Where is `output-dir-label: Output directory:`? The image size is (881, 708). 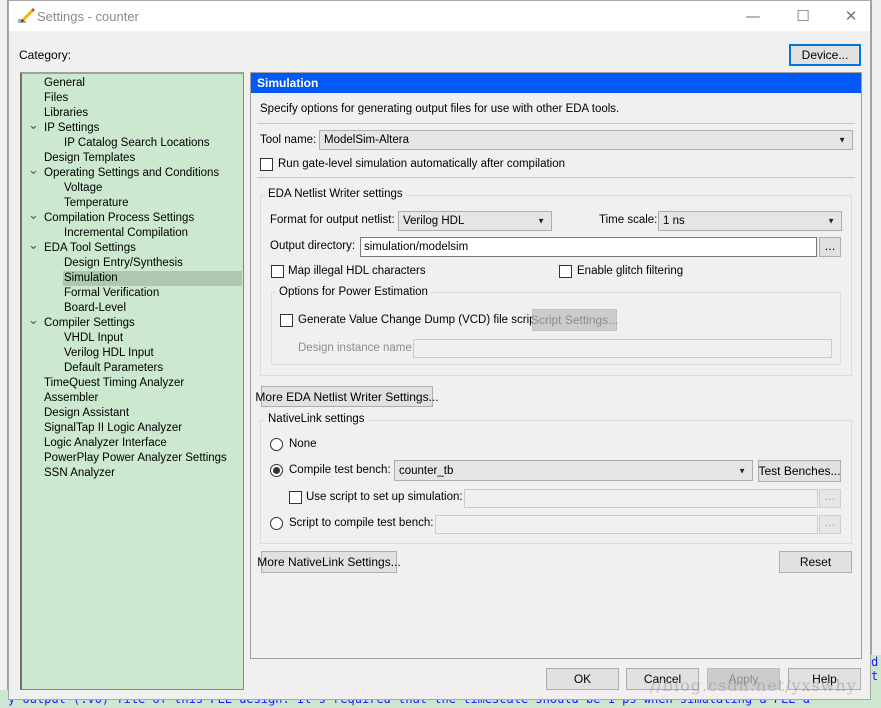
output-dir-label: Output directory: is located at coordinates (313, 246).